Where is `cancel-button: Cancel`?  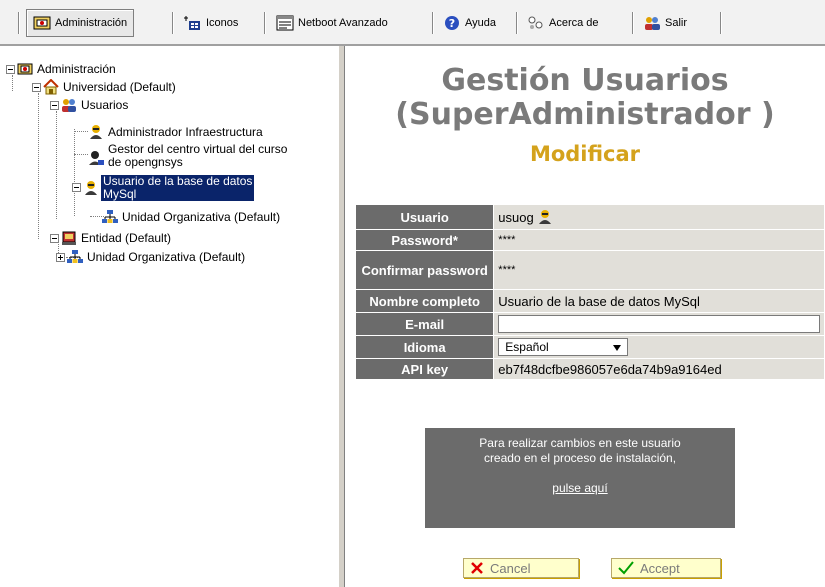
cancel-button: Cancel is located at coordinates (521, 568).